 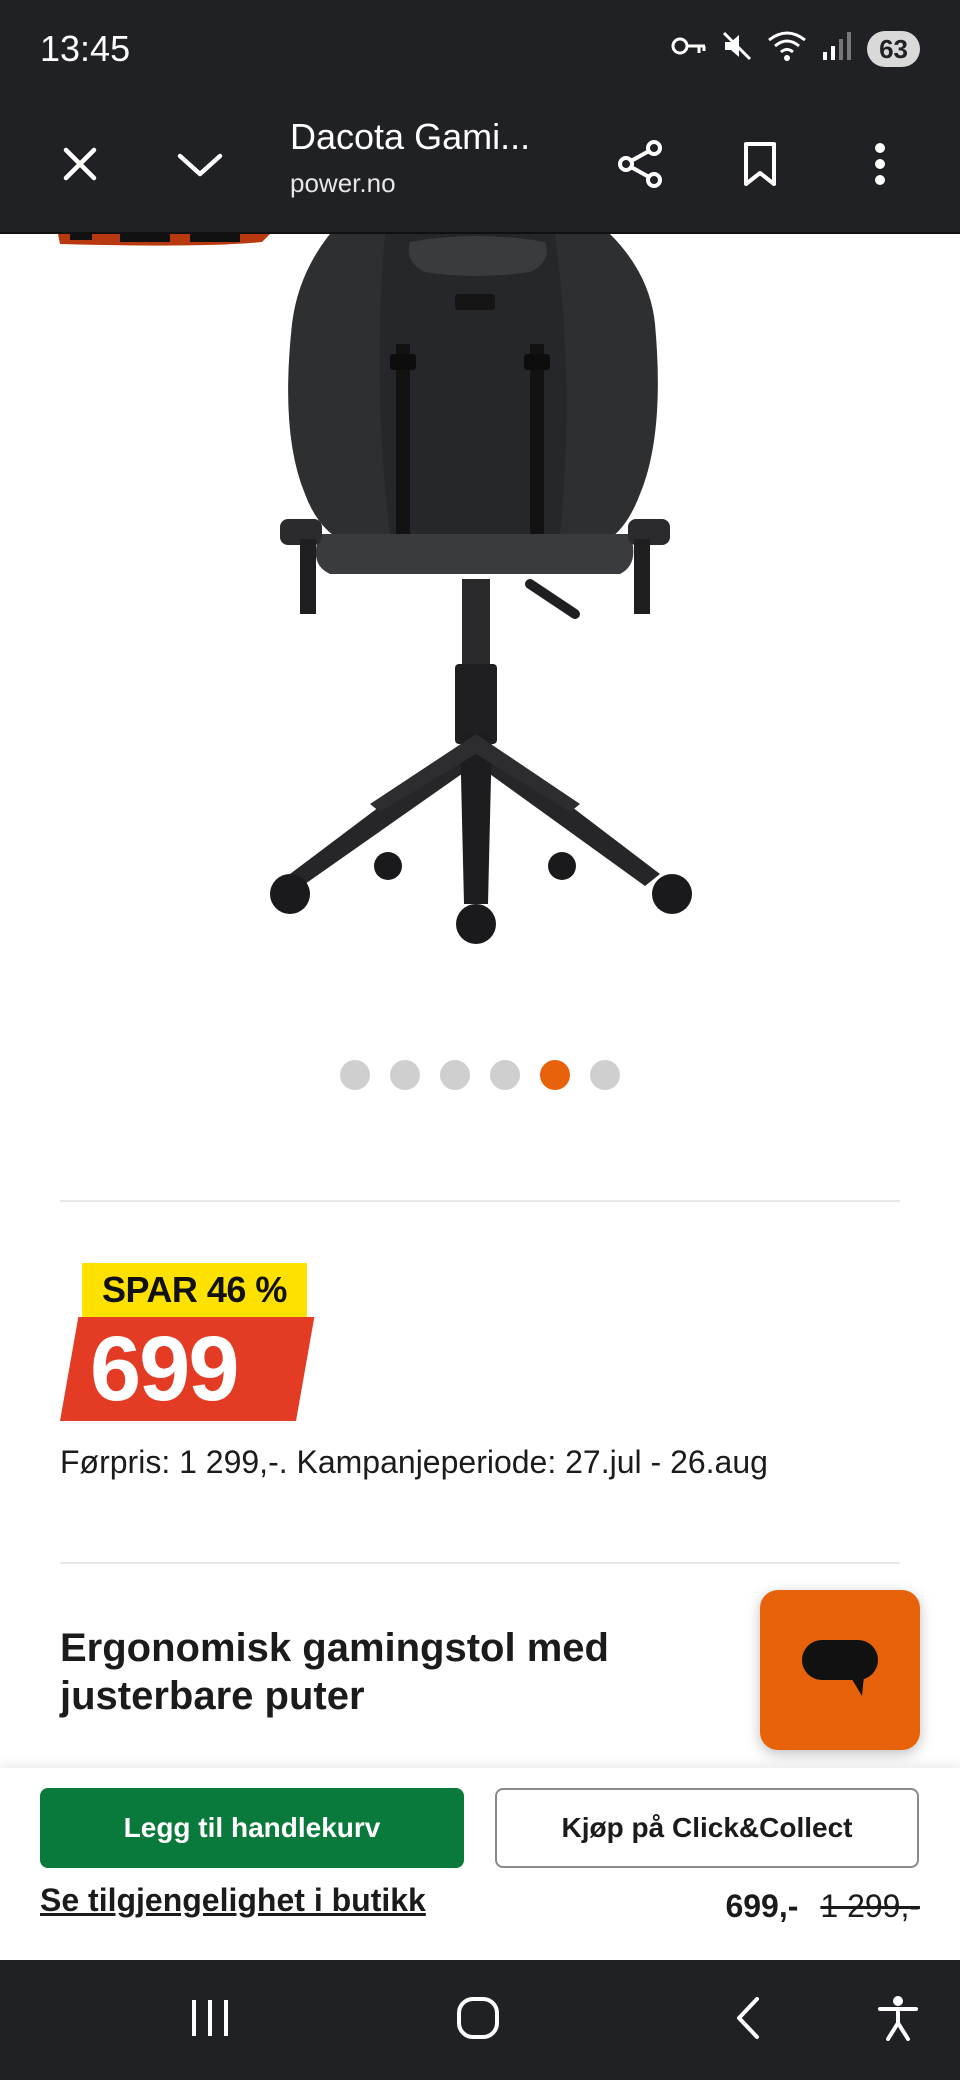 I want to click on save-badge: SPAR 46 %, so click(x=194, y=1290).